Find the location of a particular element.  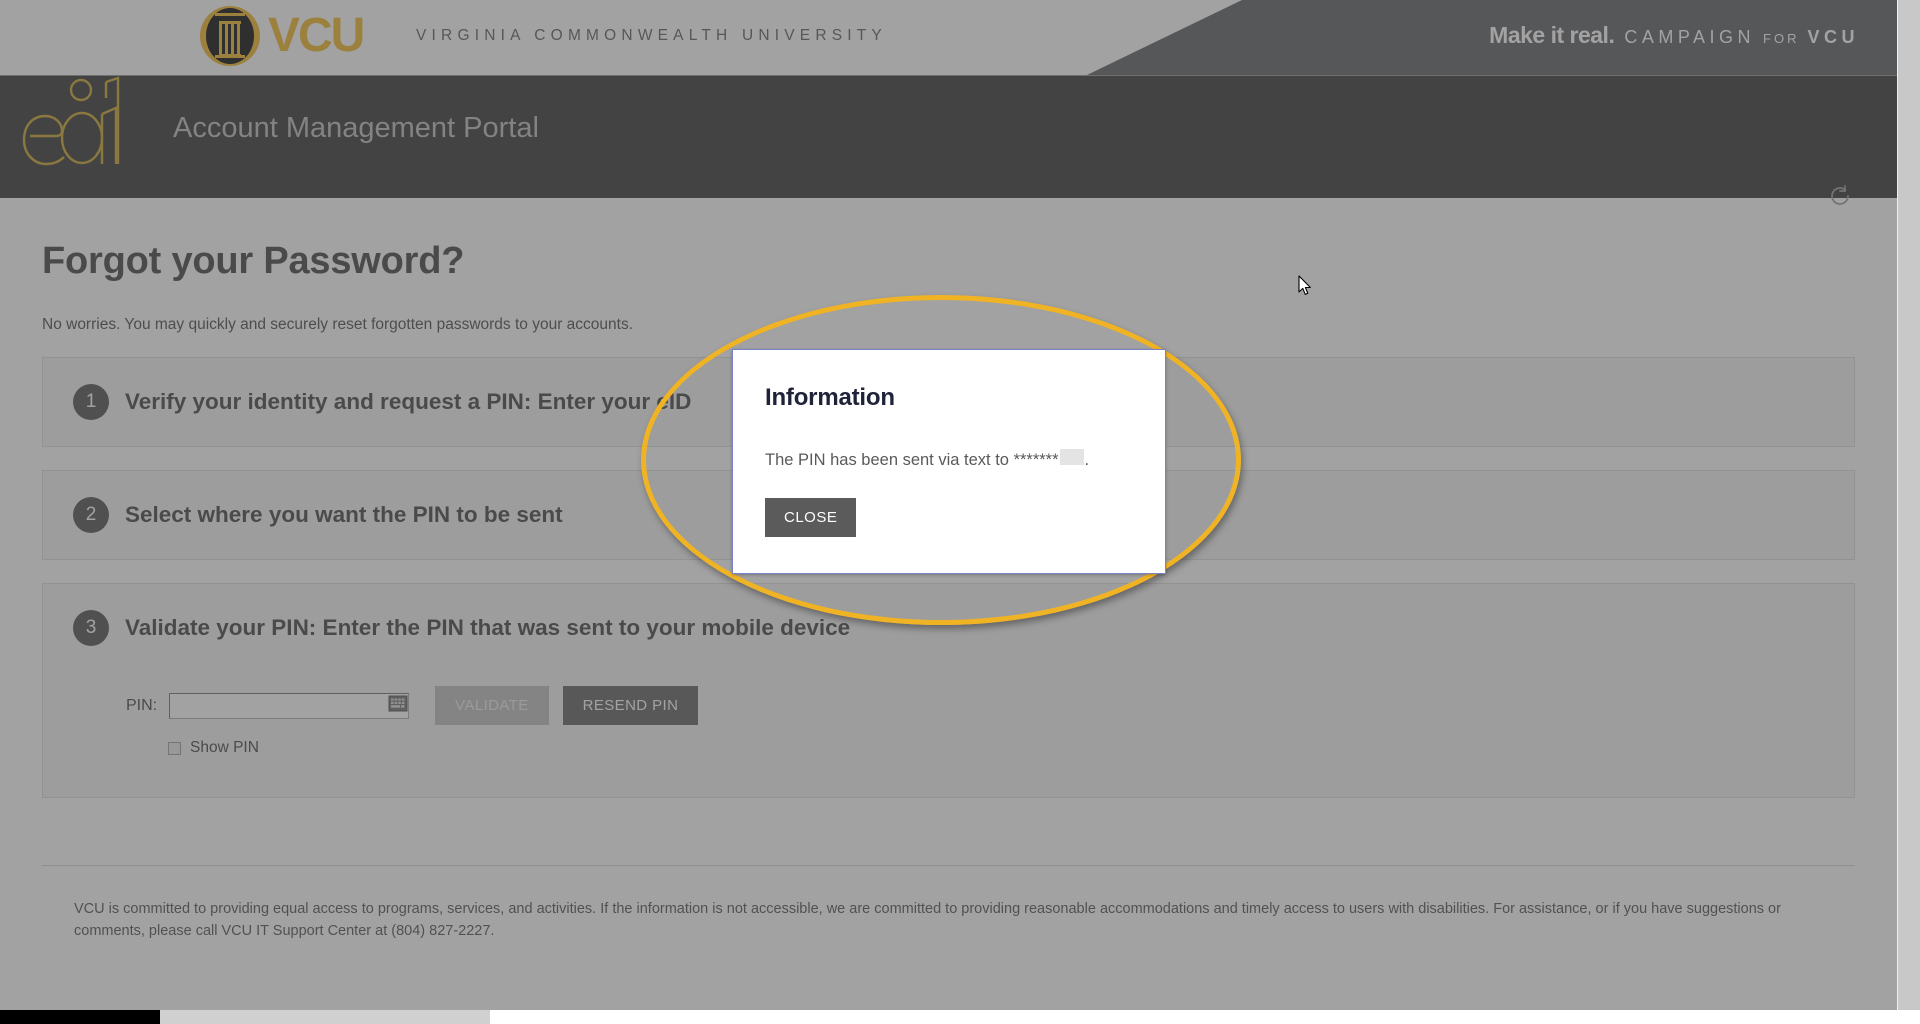

dialog-masked-number: ******* is located at coordinates (1036, 460).